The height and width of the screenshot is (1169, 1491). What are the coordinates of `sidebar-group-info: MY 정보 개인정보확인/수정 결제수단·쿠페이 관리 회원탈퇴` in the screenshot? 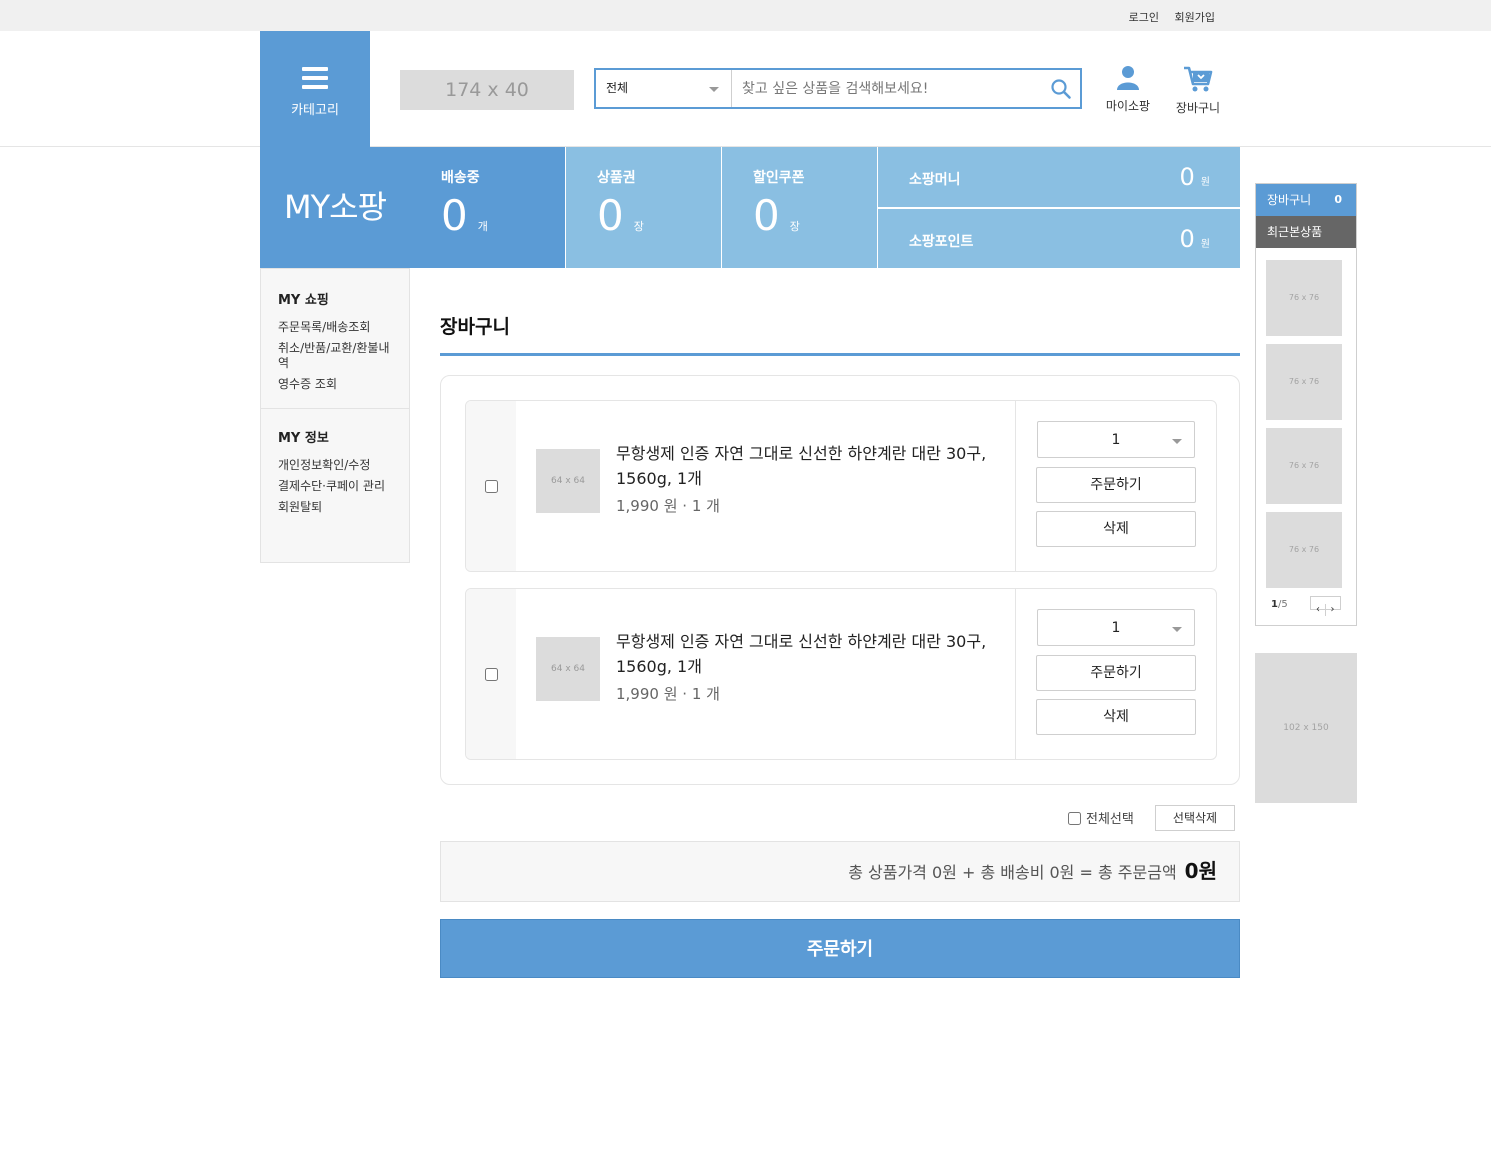 It's located at (335, 469).